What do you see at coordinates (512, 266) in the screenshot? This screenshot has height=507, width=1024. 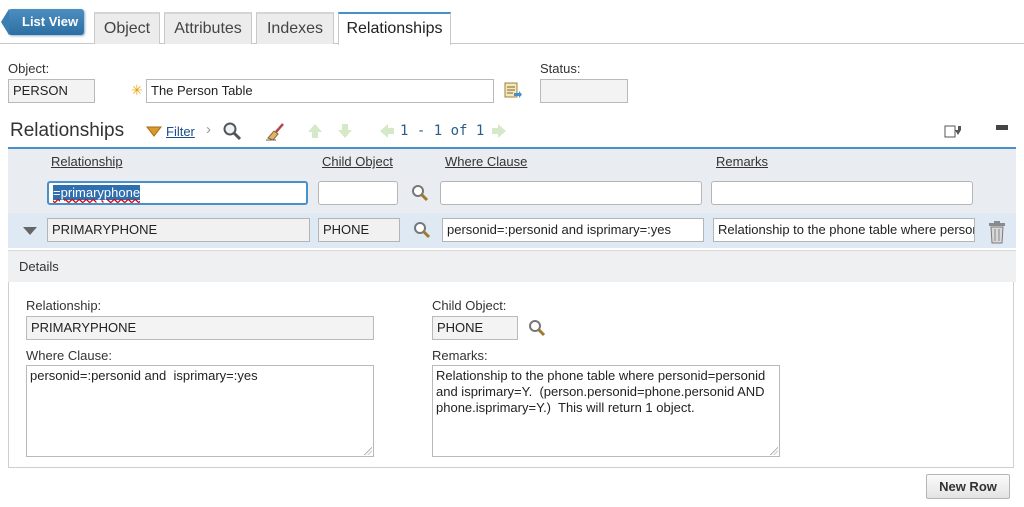 I see `details-header: Details` at bounding box center [512, 266].